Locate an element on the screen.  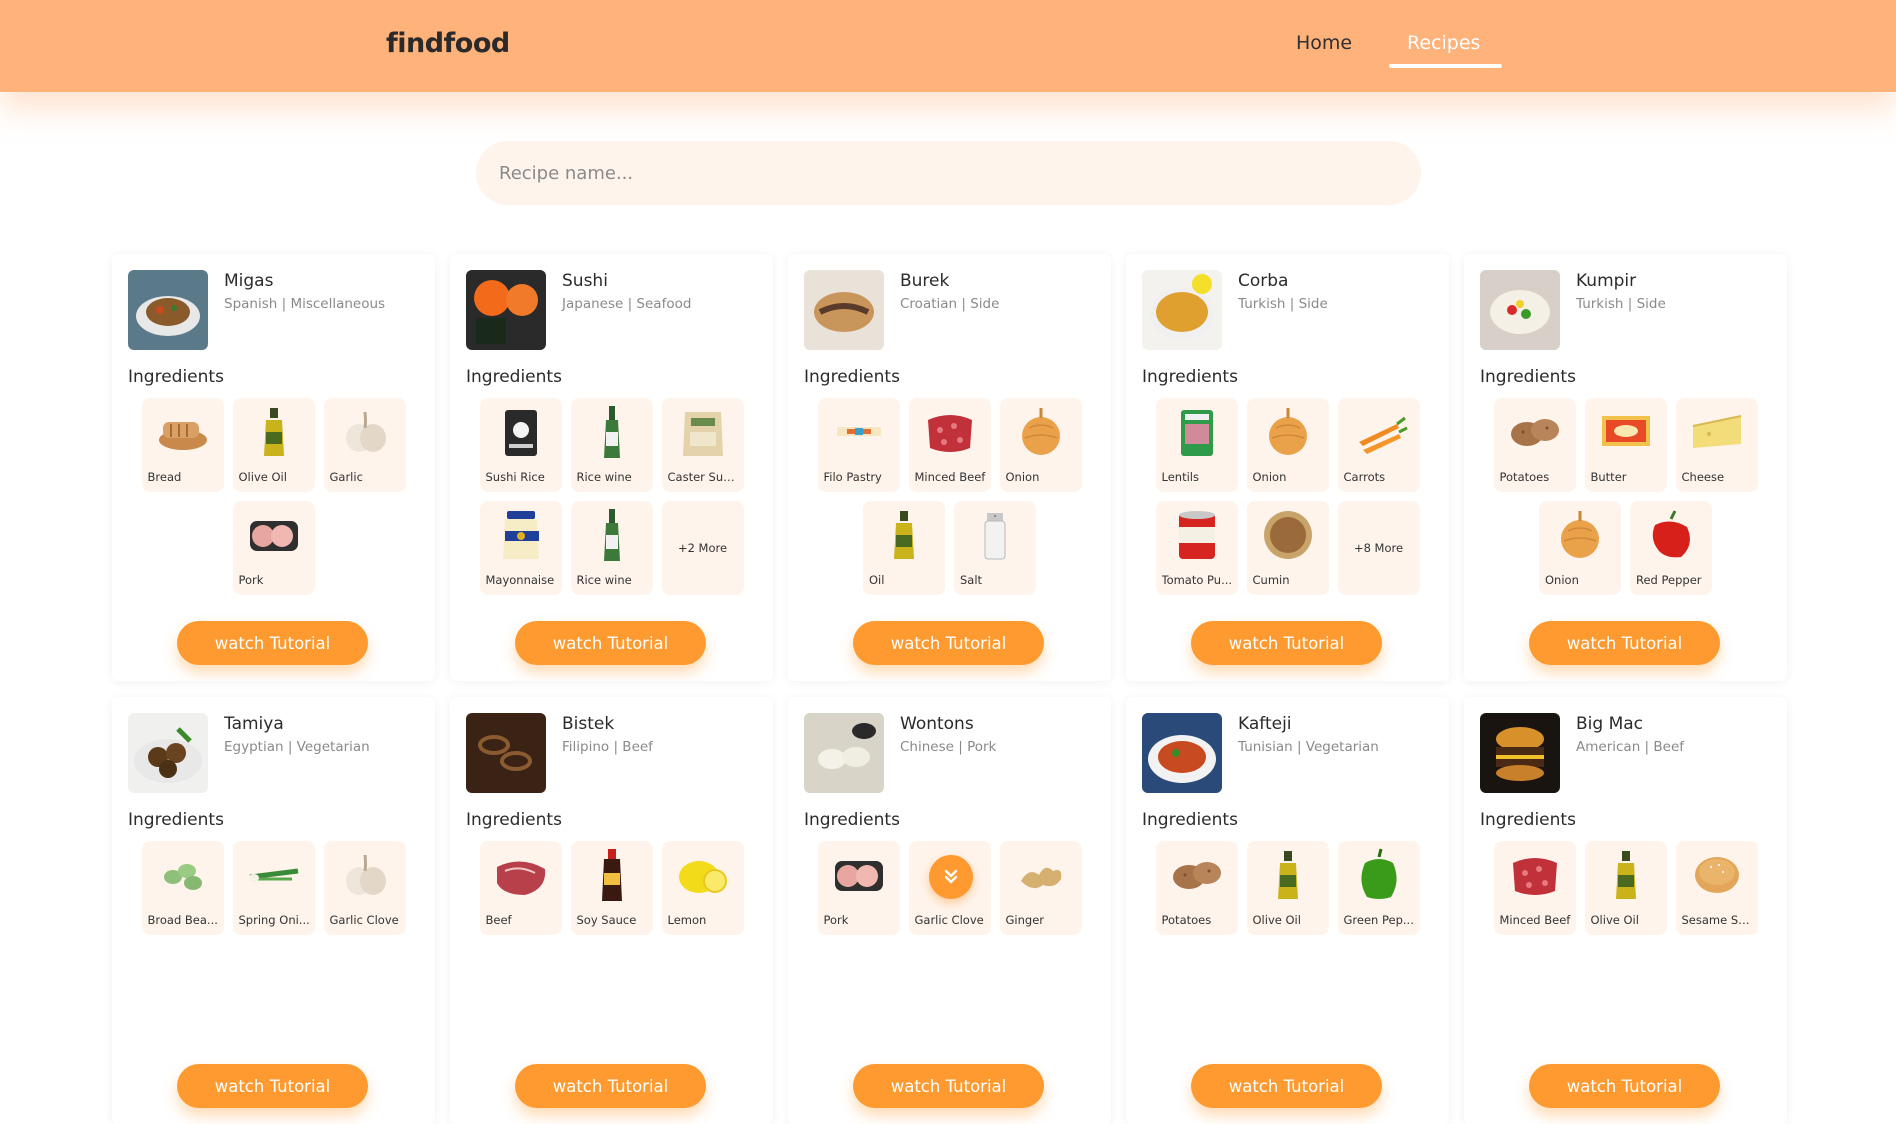
ingredient-tile: Cumin is located at coordinates (1287, 548).